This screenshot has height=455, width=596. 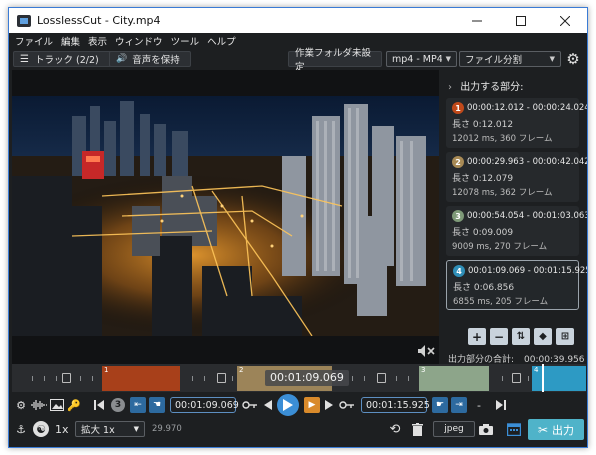 What do you see at coordinates (494, 60) in the screenshot?
I see `mode-value: ファイル分割` at bounding box center [494, 60].